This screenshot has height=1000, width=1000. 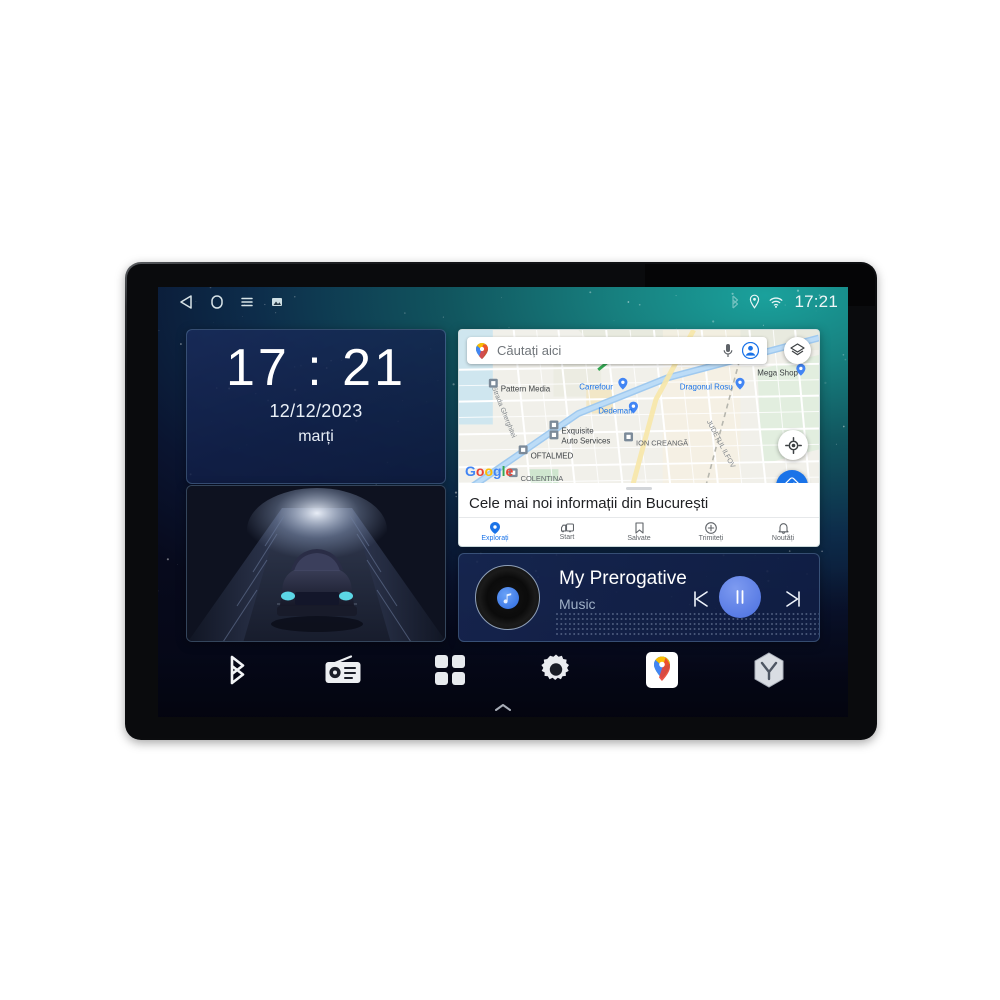 What do you see at coordinates (316, 368) in the screenshot?
I see `clock-time: 17 : 21` at bounding box center [316, 368].